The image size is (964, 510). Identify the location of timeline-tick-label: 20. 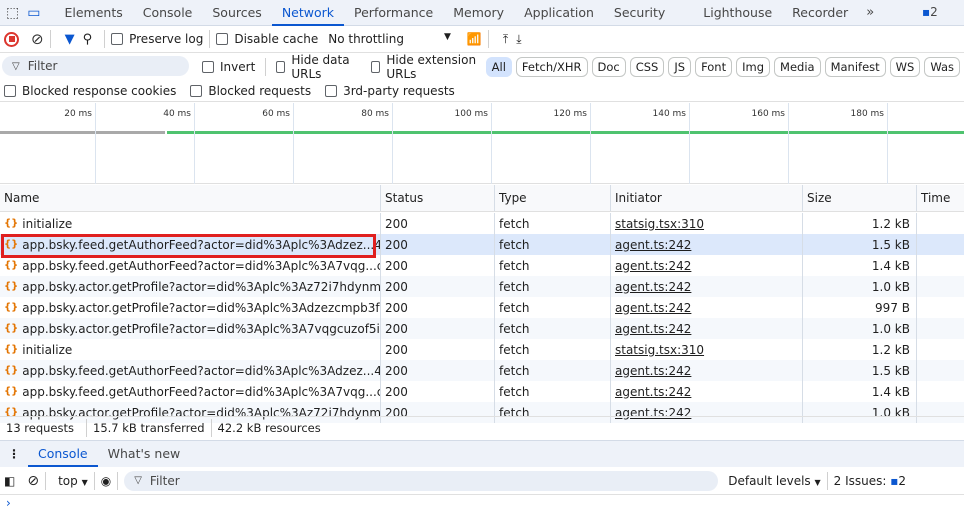
(943, 114).